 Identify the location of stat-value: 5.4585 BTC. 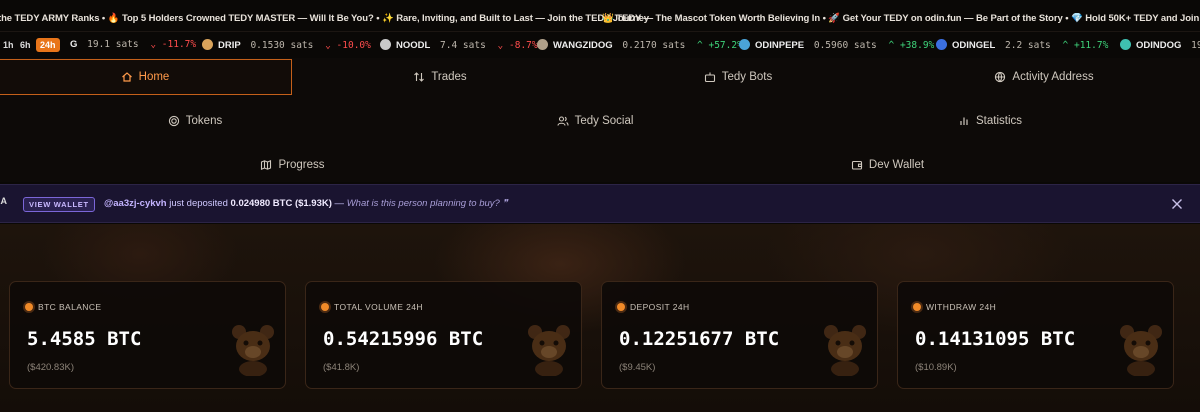
(84, 339).